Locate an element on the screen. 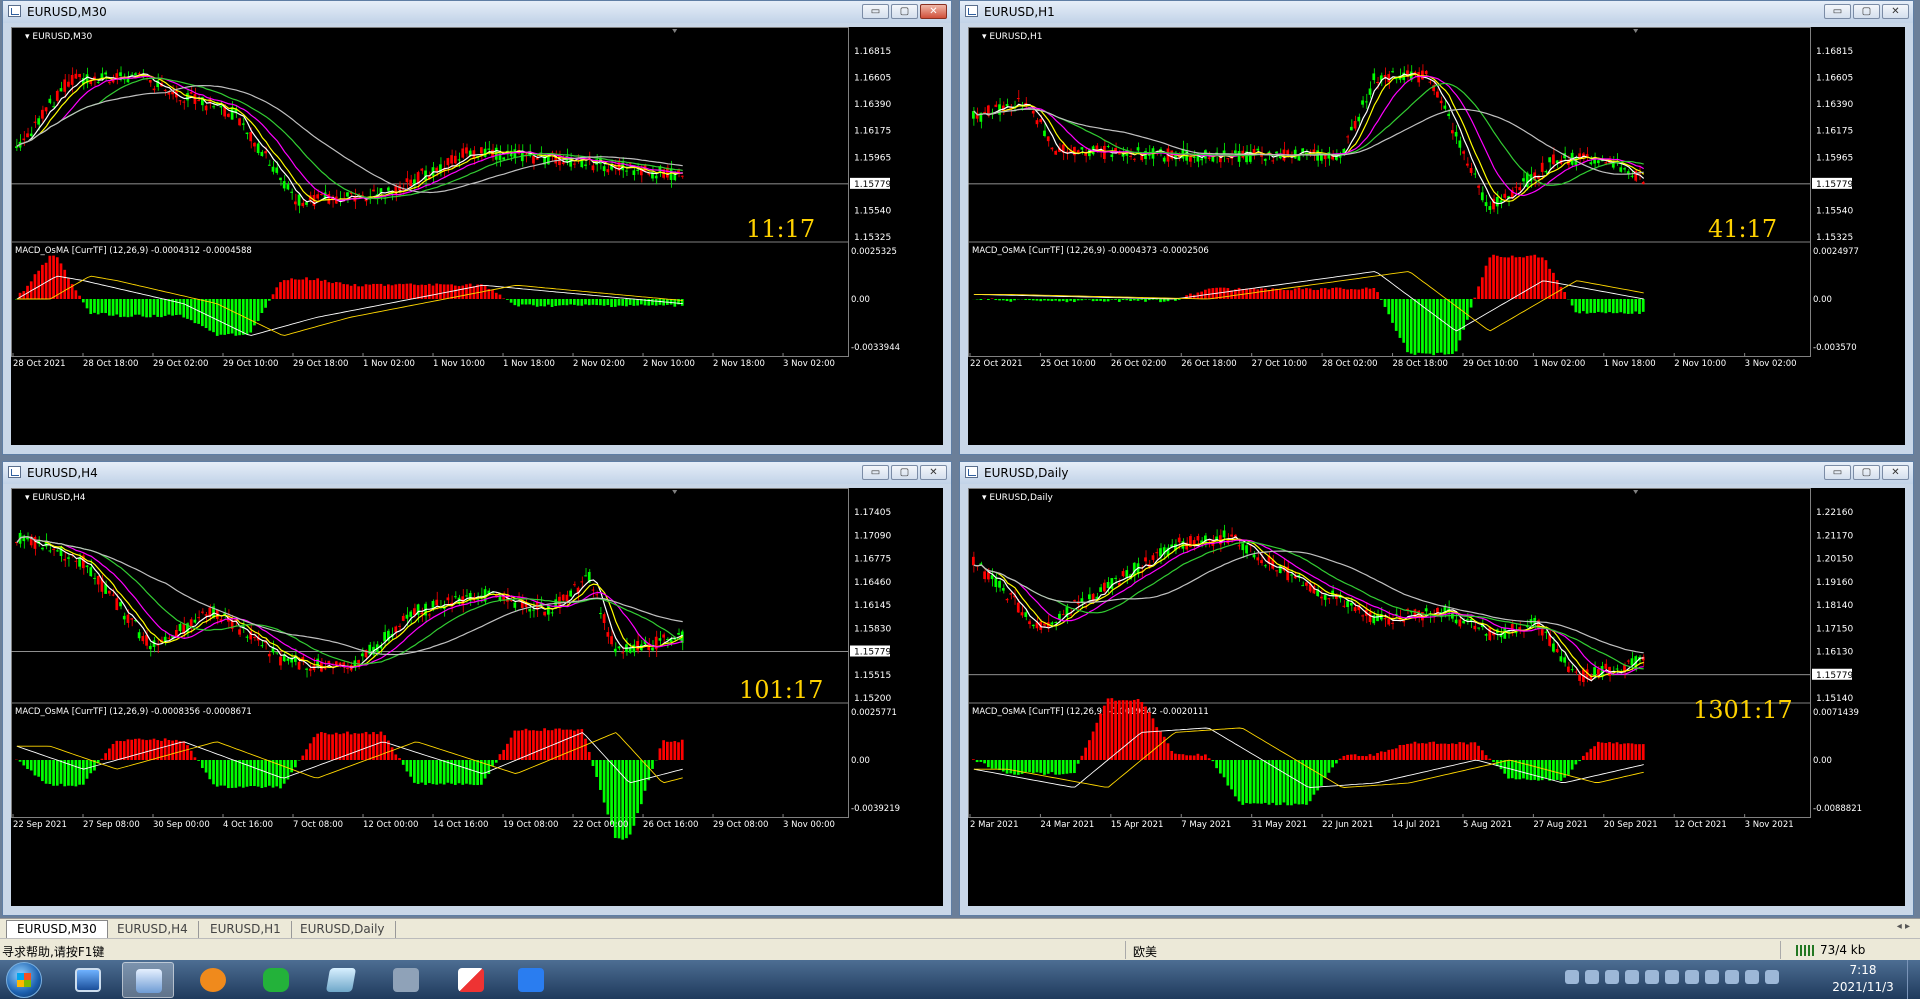 Image resolution: width=1920 pixels, height=999 pixels. tray-network-icon is located at coordinates (1572, 977).